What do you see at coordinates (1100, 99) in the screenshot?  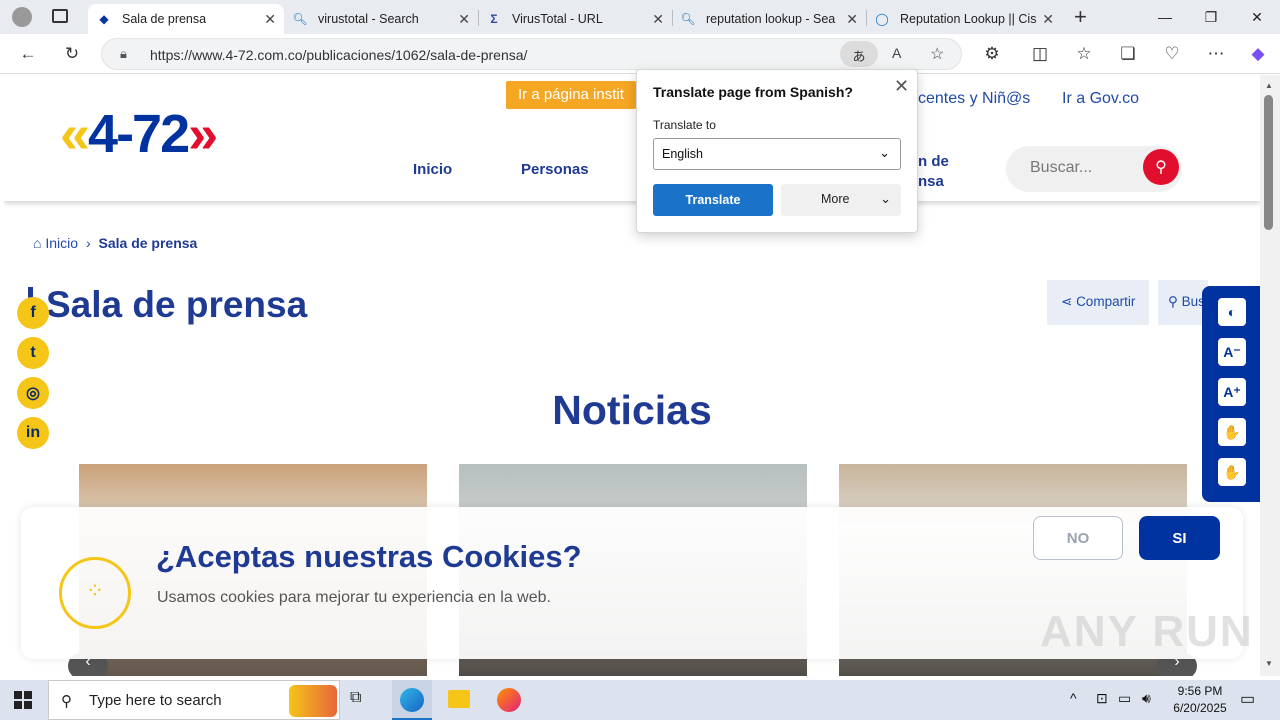 I see `gov-co-link: Ir a Gov.co` at bounding box center [1100, 99].